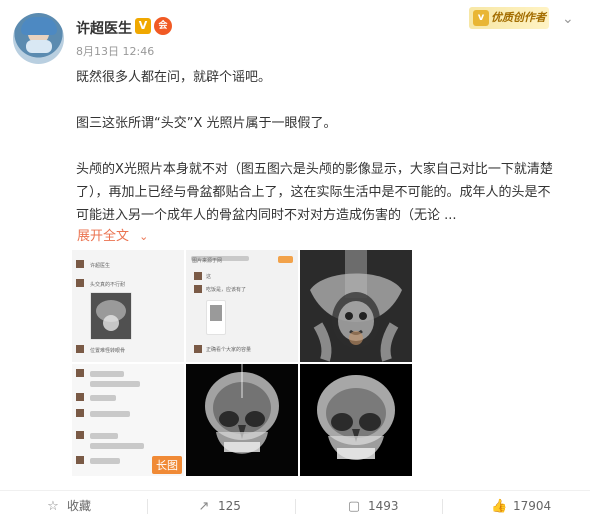  What do you see at coordinates (163, 26) in the screenshot?
I see `vip-badge: 会` at bounding box center [163, 26].